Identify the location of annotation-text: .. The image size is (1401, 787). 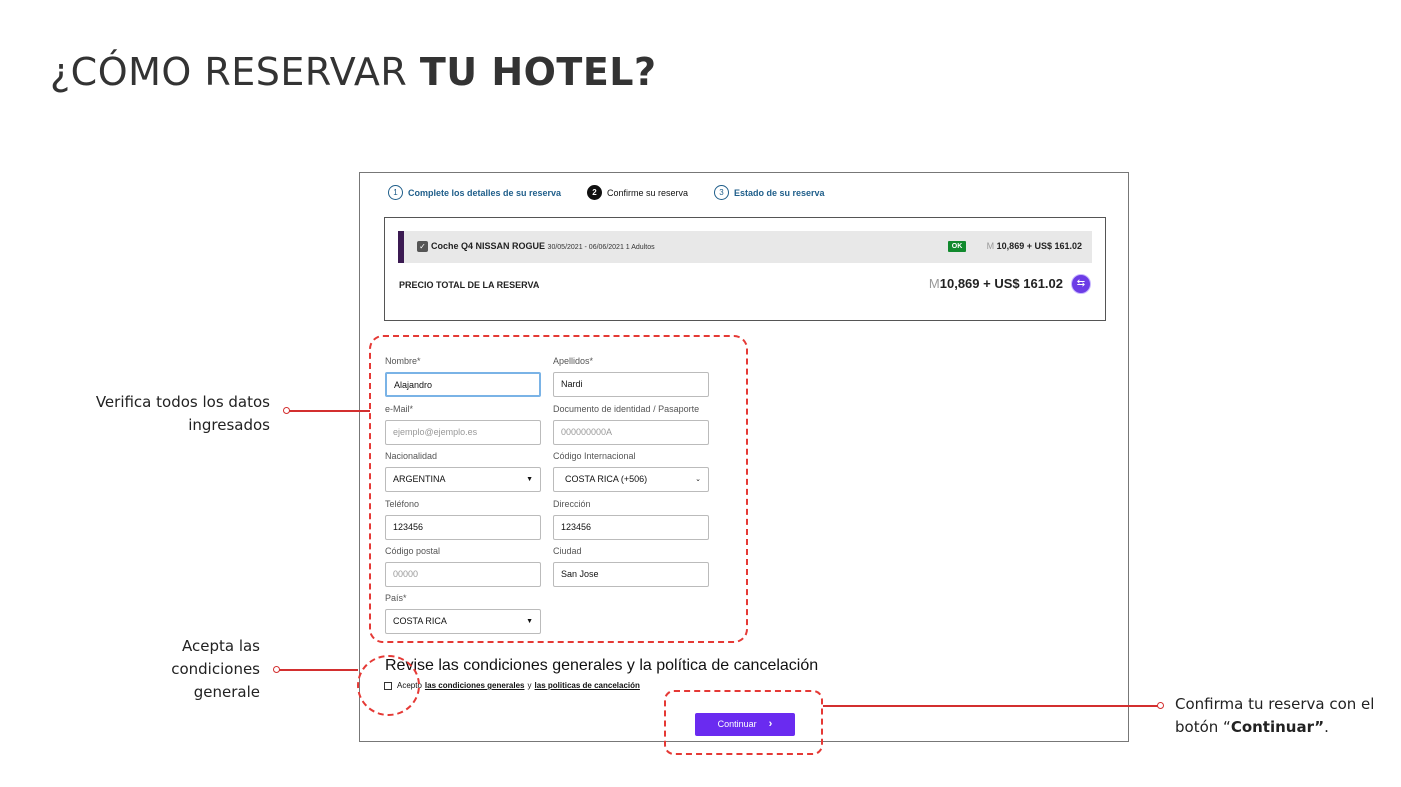
(1326, 727).